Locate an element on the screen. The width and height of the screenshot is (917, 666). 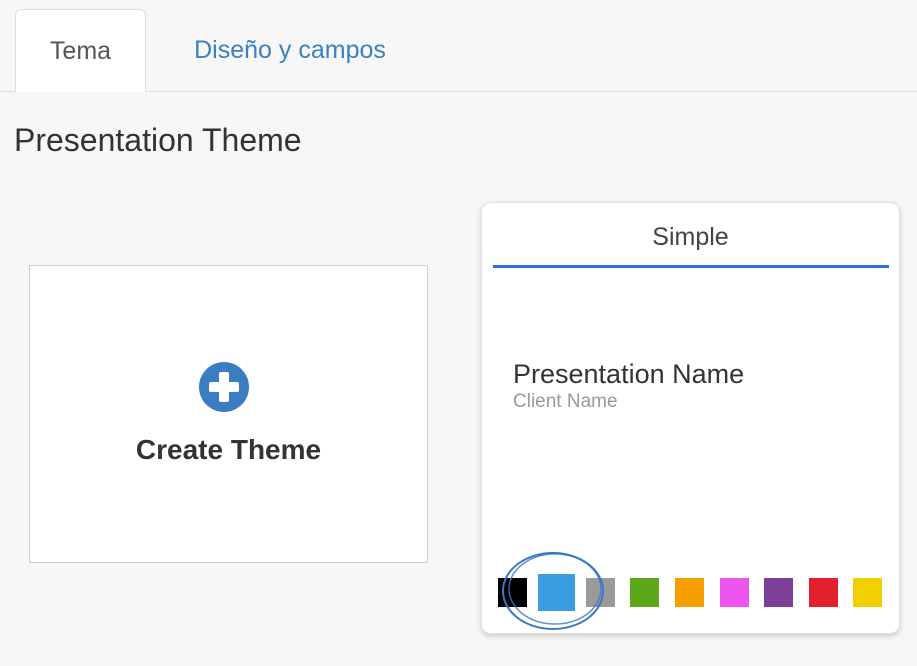
theme-accent-underline is located at coordinates (691, 266).